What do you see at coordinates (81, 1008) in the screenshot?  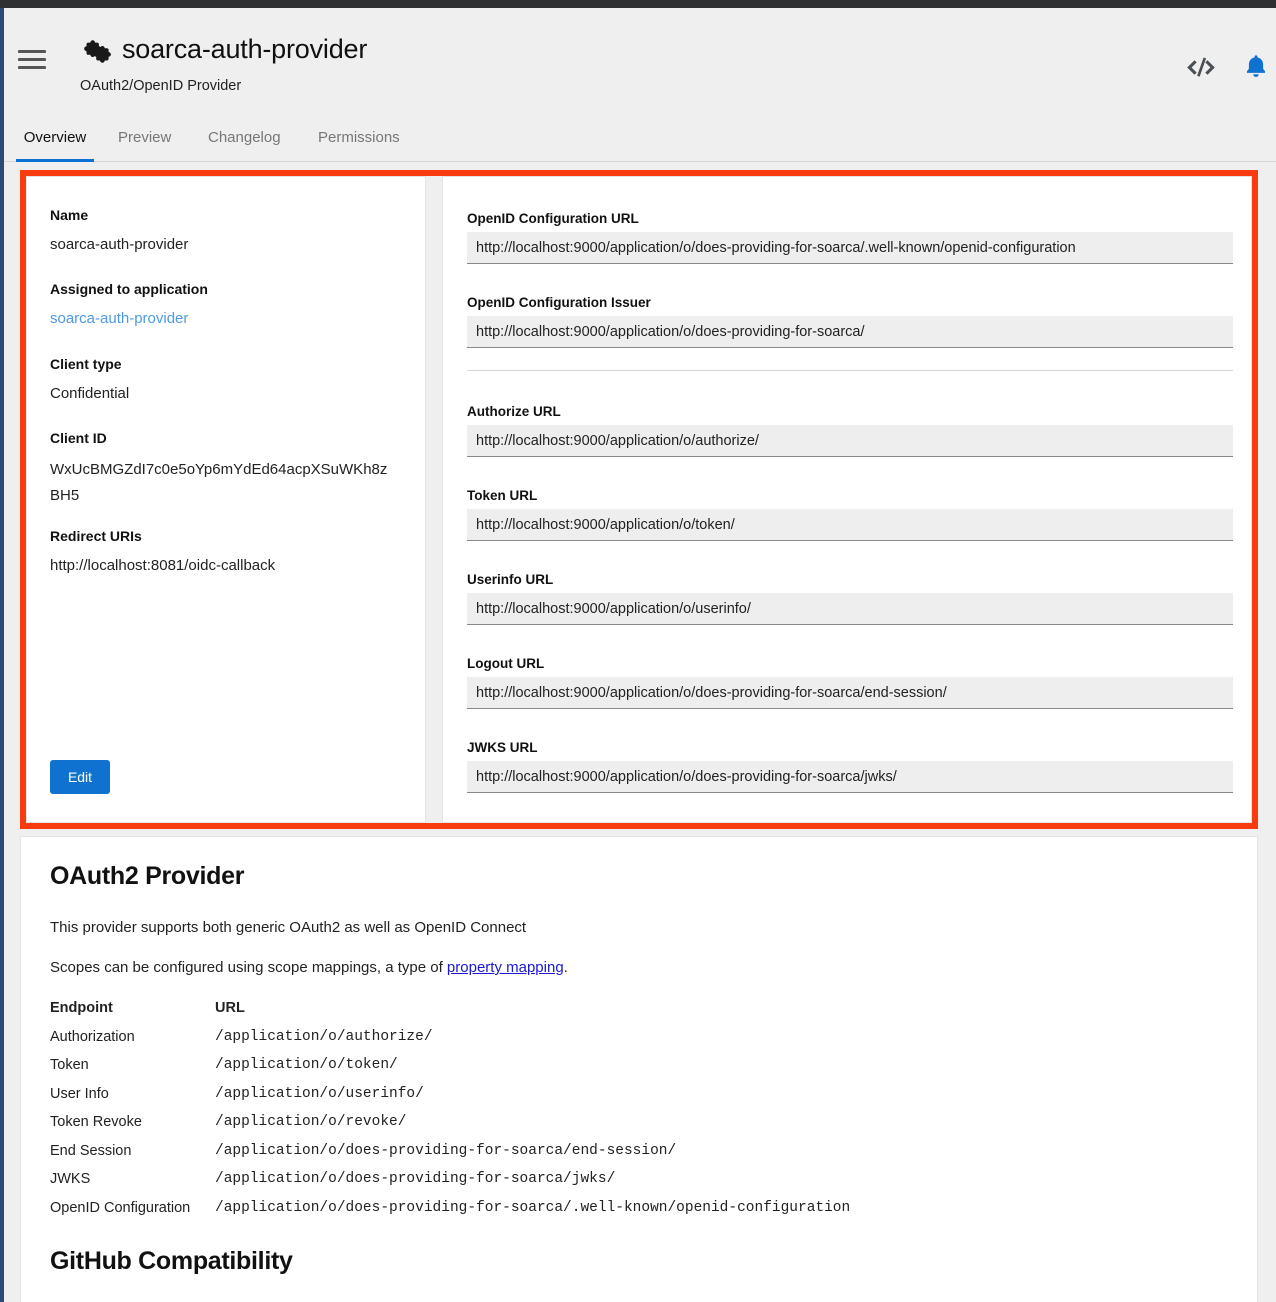 I see `column-header-endpoint: Endpoint` at bounding box center [81, 1008].